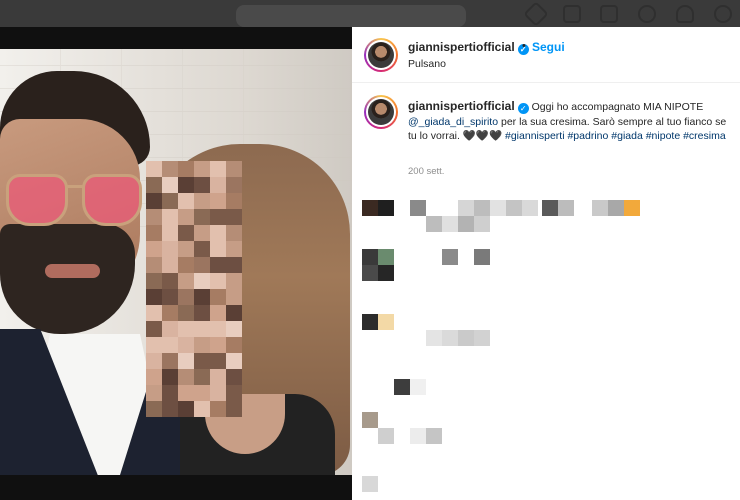 Image resolution: width=740 pixels, height=500 pixels. Describe the element at coordinates (536, 14) in the screenshot. I see `home-icon` at that location.